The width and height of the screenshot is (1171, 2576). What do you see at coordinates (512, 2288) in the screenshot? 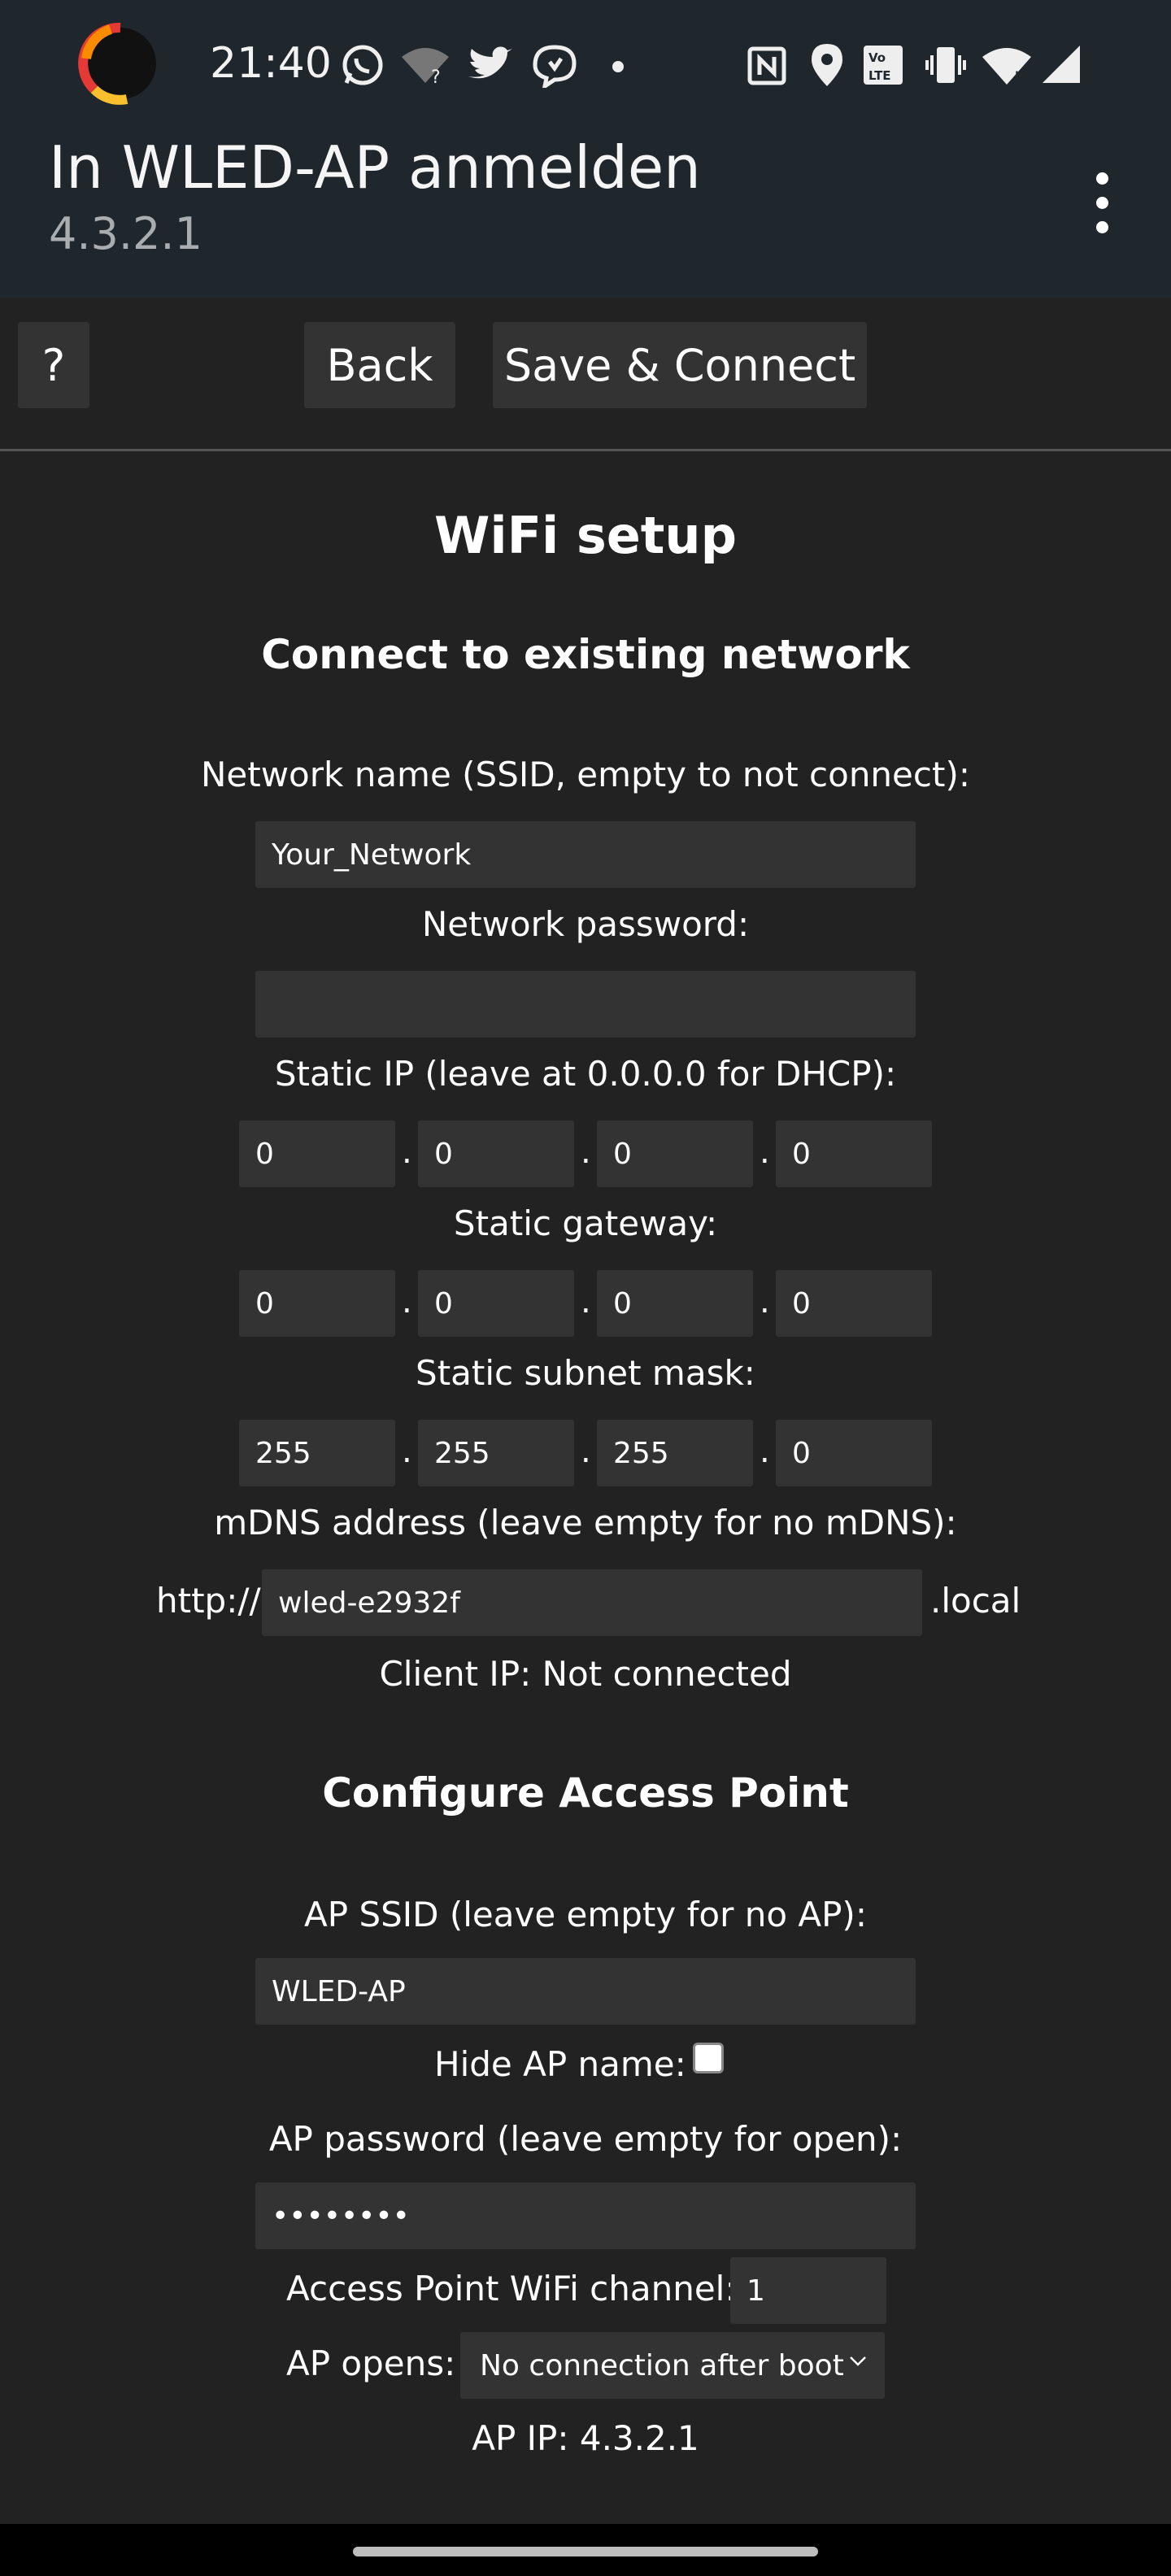
I see `ap-channel-label: Access Point WiFi channel:` at bounding box center [512, 2288].